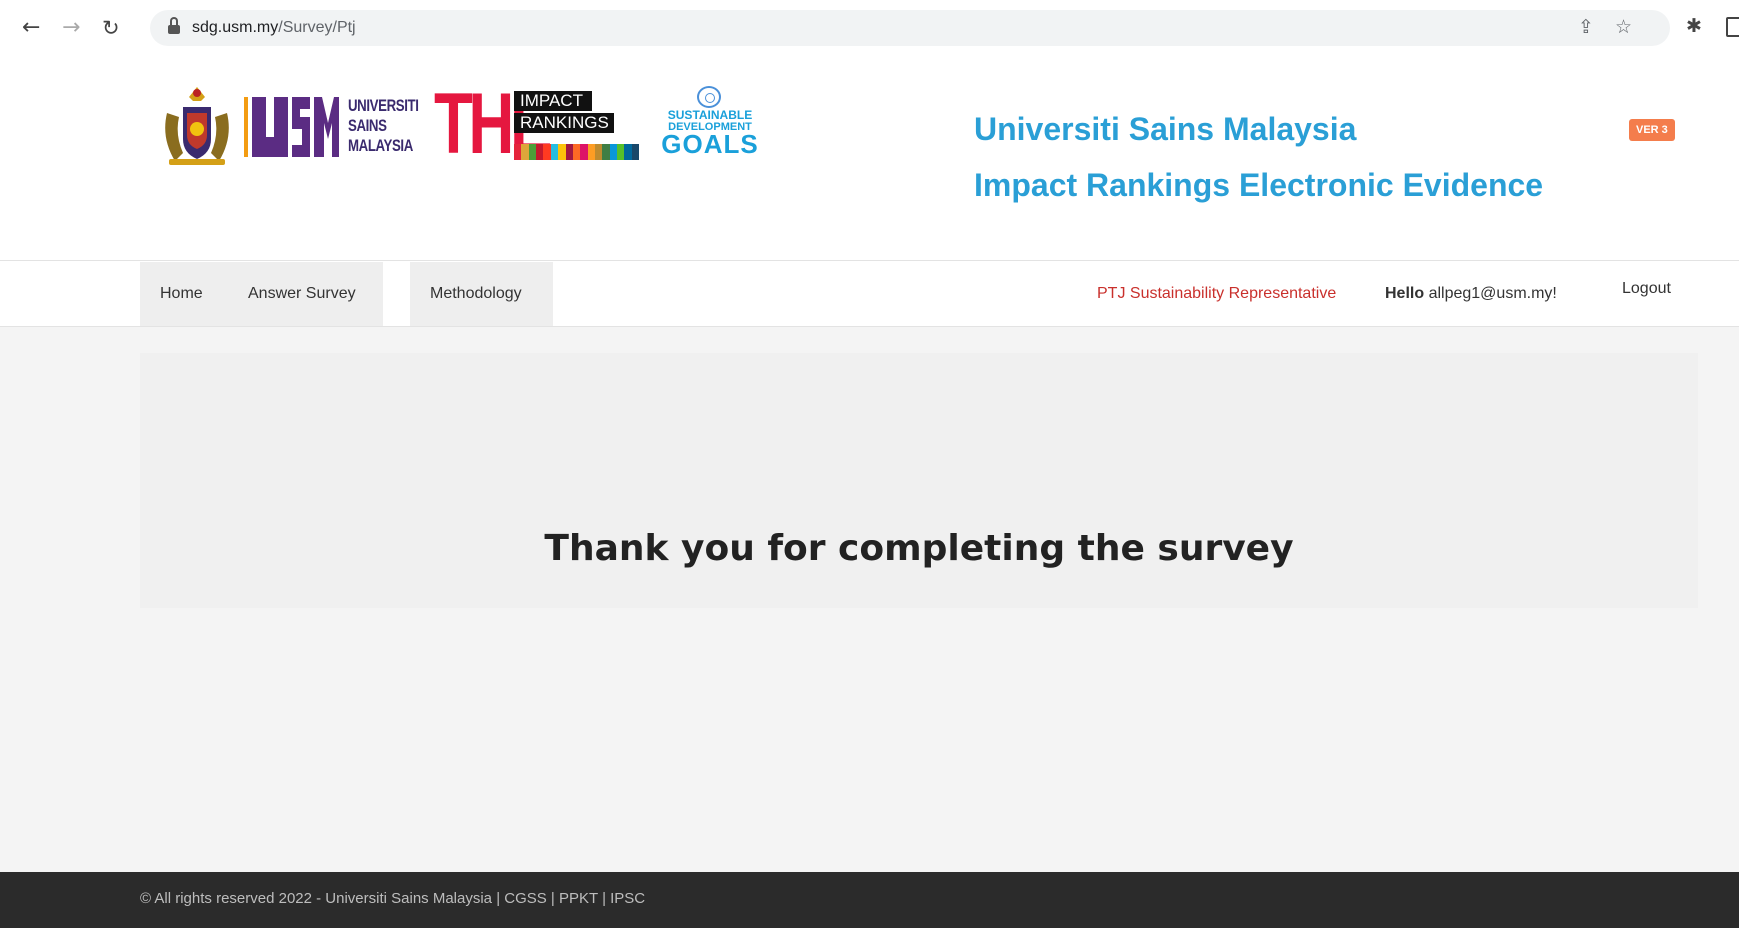 Image resolution: width=1739 pixels, height=928 pixels. Describe the element at coordinates (1694, 26) in the screenshot. I see `extensions-puzzle-icon: ✱` at that location.